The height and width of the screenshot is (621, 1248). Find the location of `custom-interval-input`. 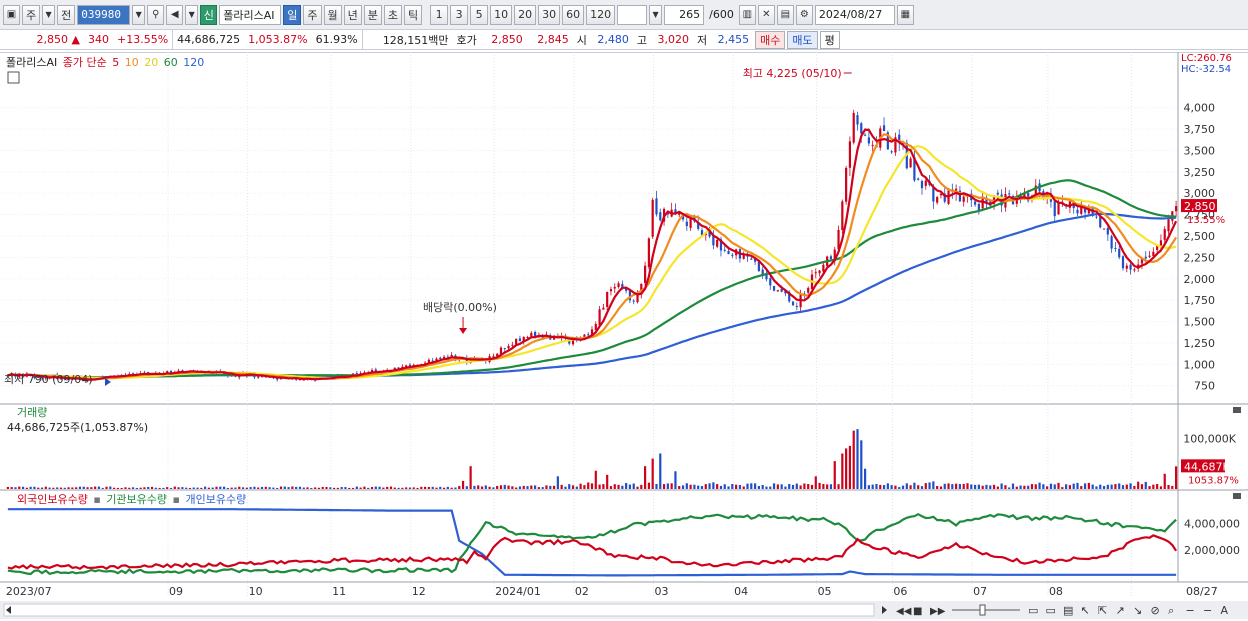

custom-interval-input is located at coordinates (632, 14).